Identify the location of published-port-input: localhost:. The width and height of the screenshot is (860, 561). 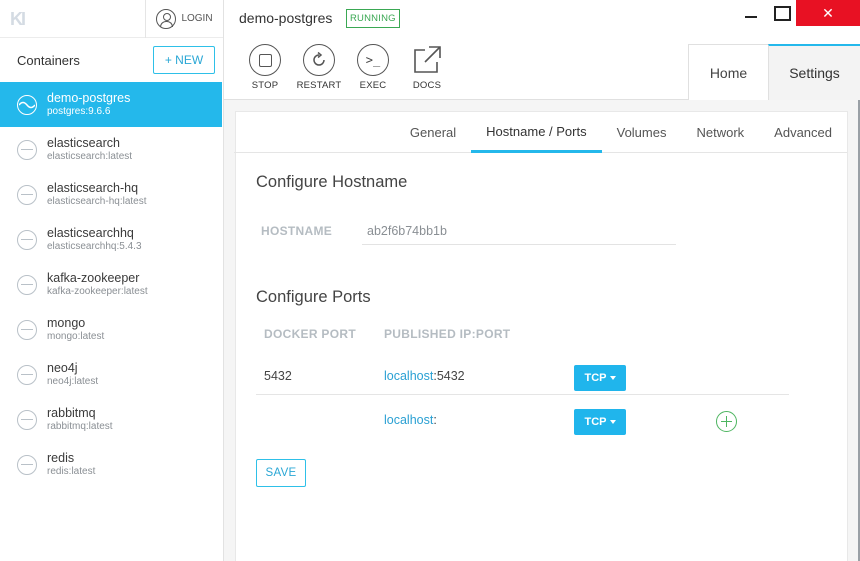
(410, 420).